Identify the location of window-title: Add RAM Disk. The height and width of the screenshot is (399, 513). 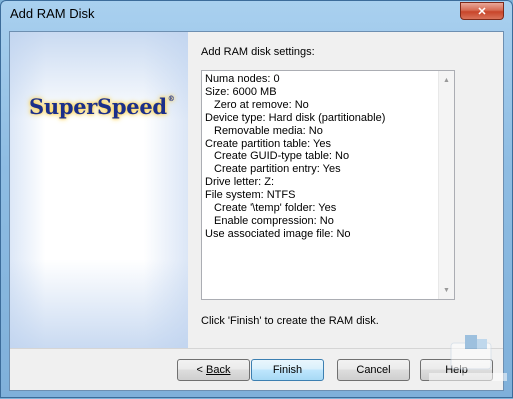
(52, 13).